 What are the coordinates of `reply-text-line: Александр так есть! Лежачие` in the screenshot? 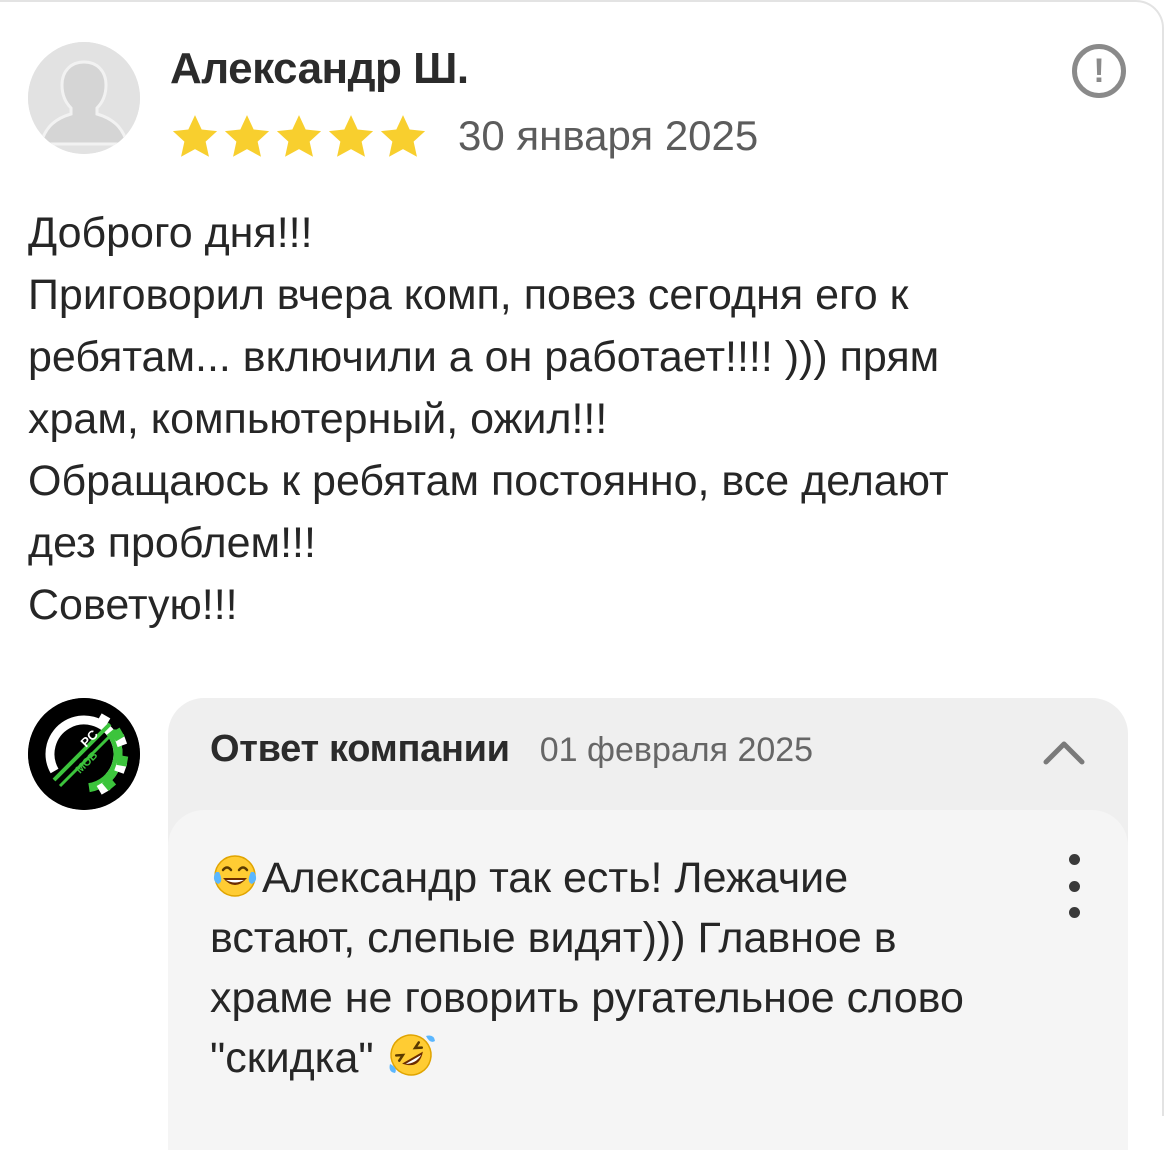 It's located at (620, 878).